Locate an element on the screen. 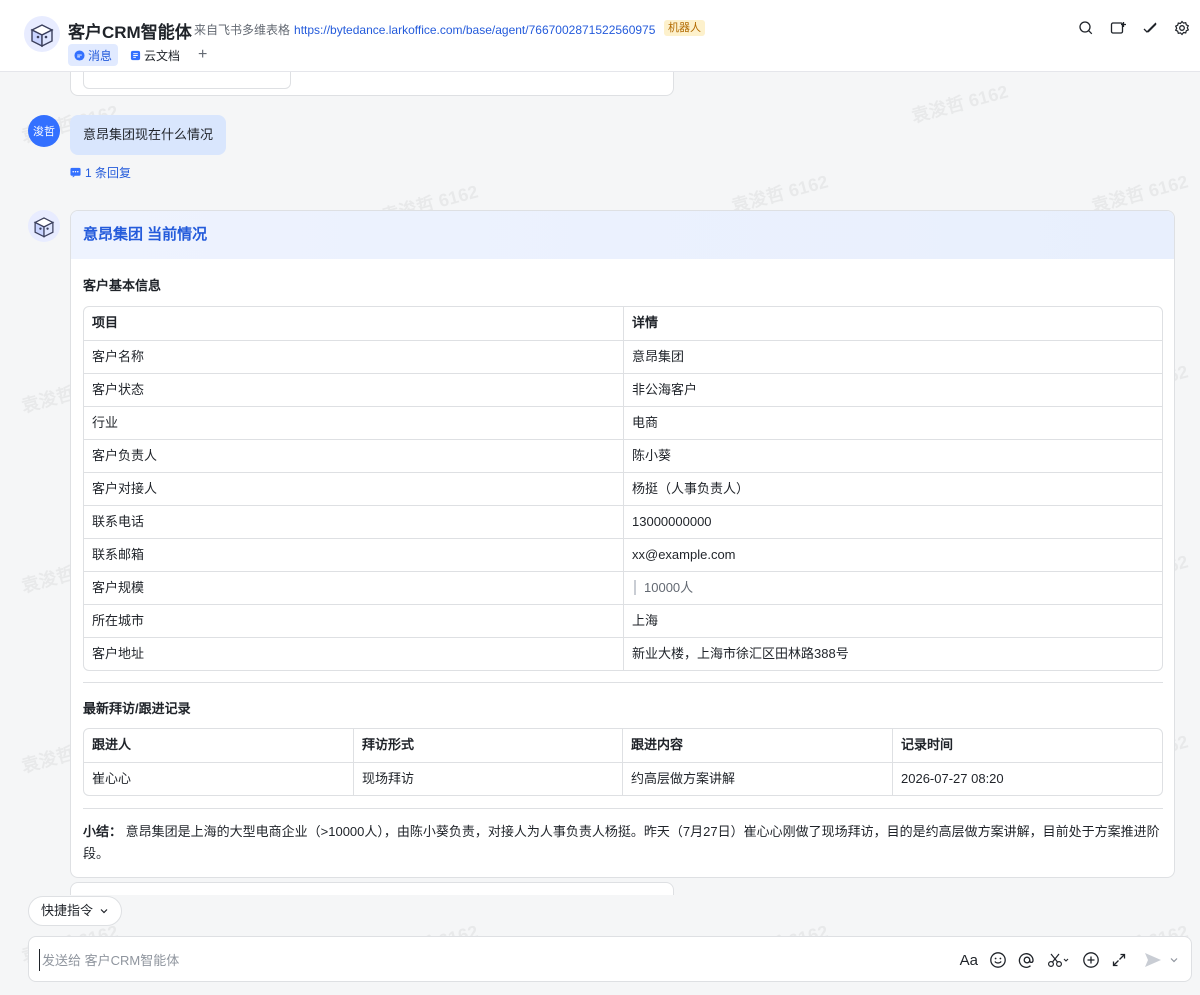 The width and height of the screenshot is (1200, 995). table-header-cell: 跟进人 is located at coordinates (112, 744).